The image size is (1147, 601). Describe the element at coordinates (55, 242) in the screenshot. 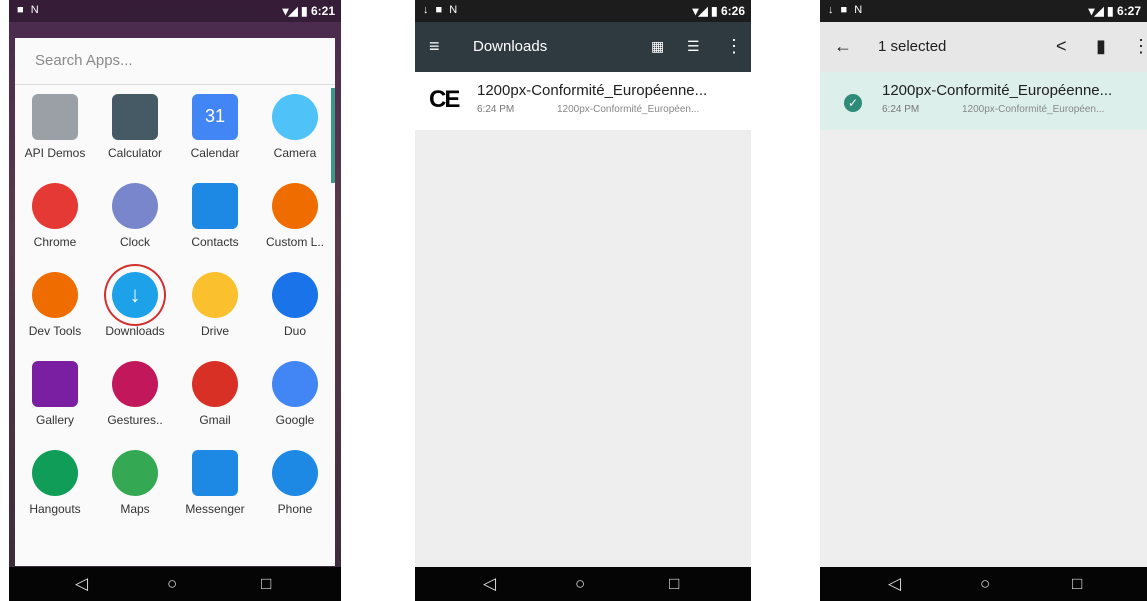

I see `app-label: Chrome` at that location.